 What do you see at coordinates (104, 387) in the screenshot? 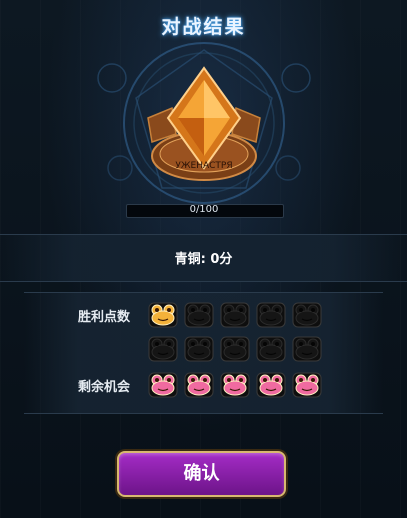
I see `chances-label: 剩余机会` at bounding box center [104, 387].